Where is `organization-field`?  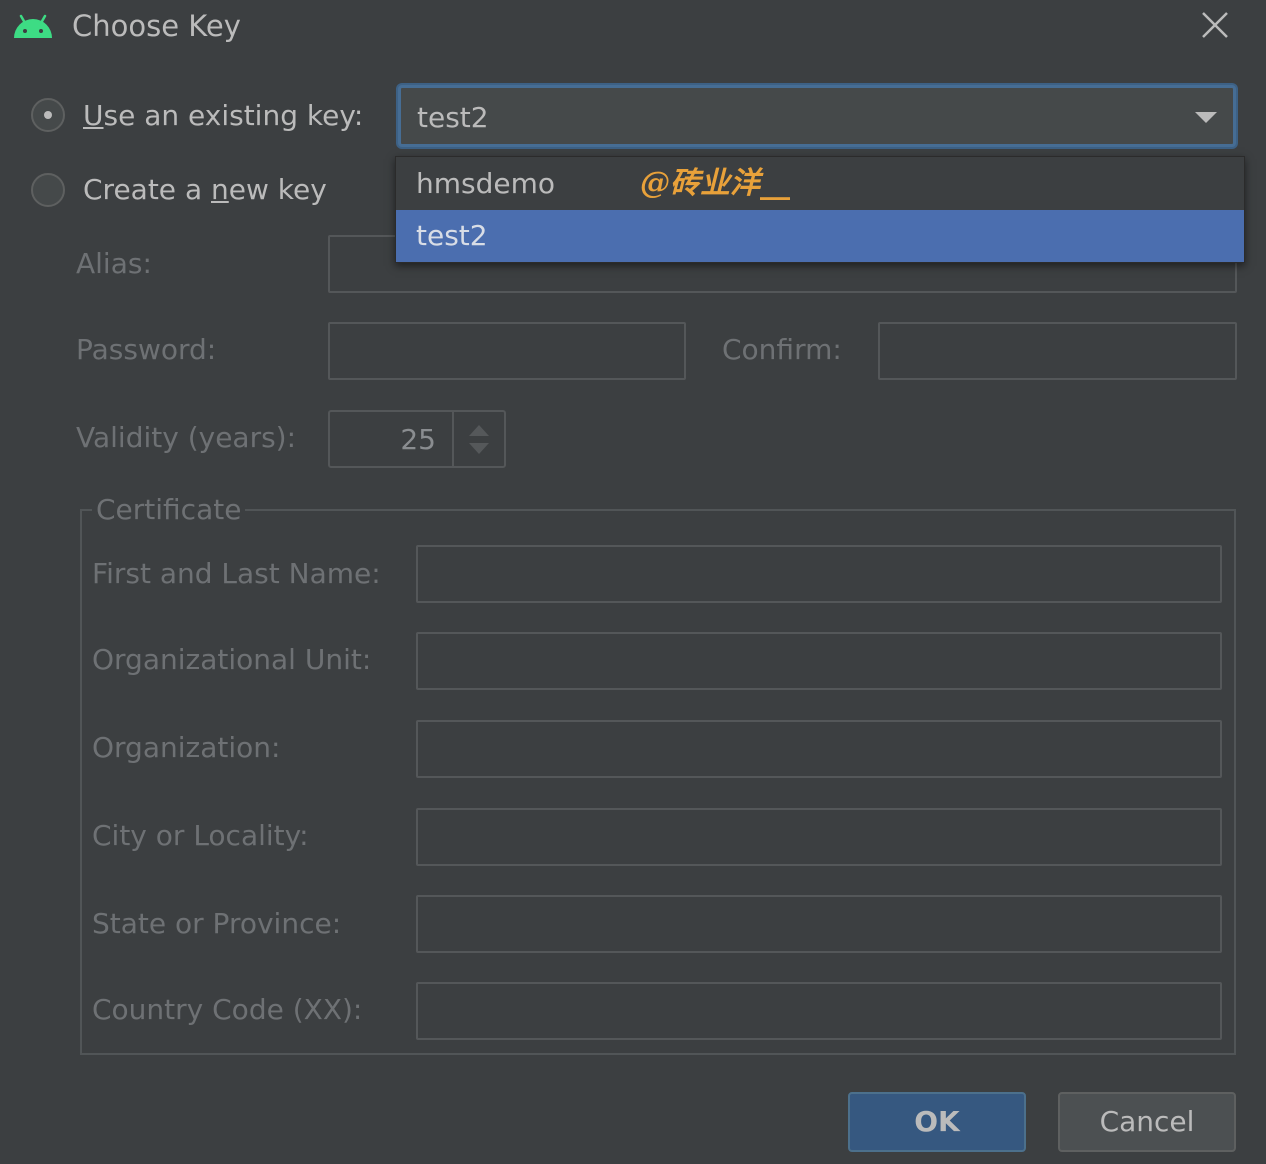 organization-field is located at coordinates (819, 749).